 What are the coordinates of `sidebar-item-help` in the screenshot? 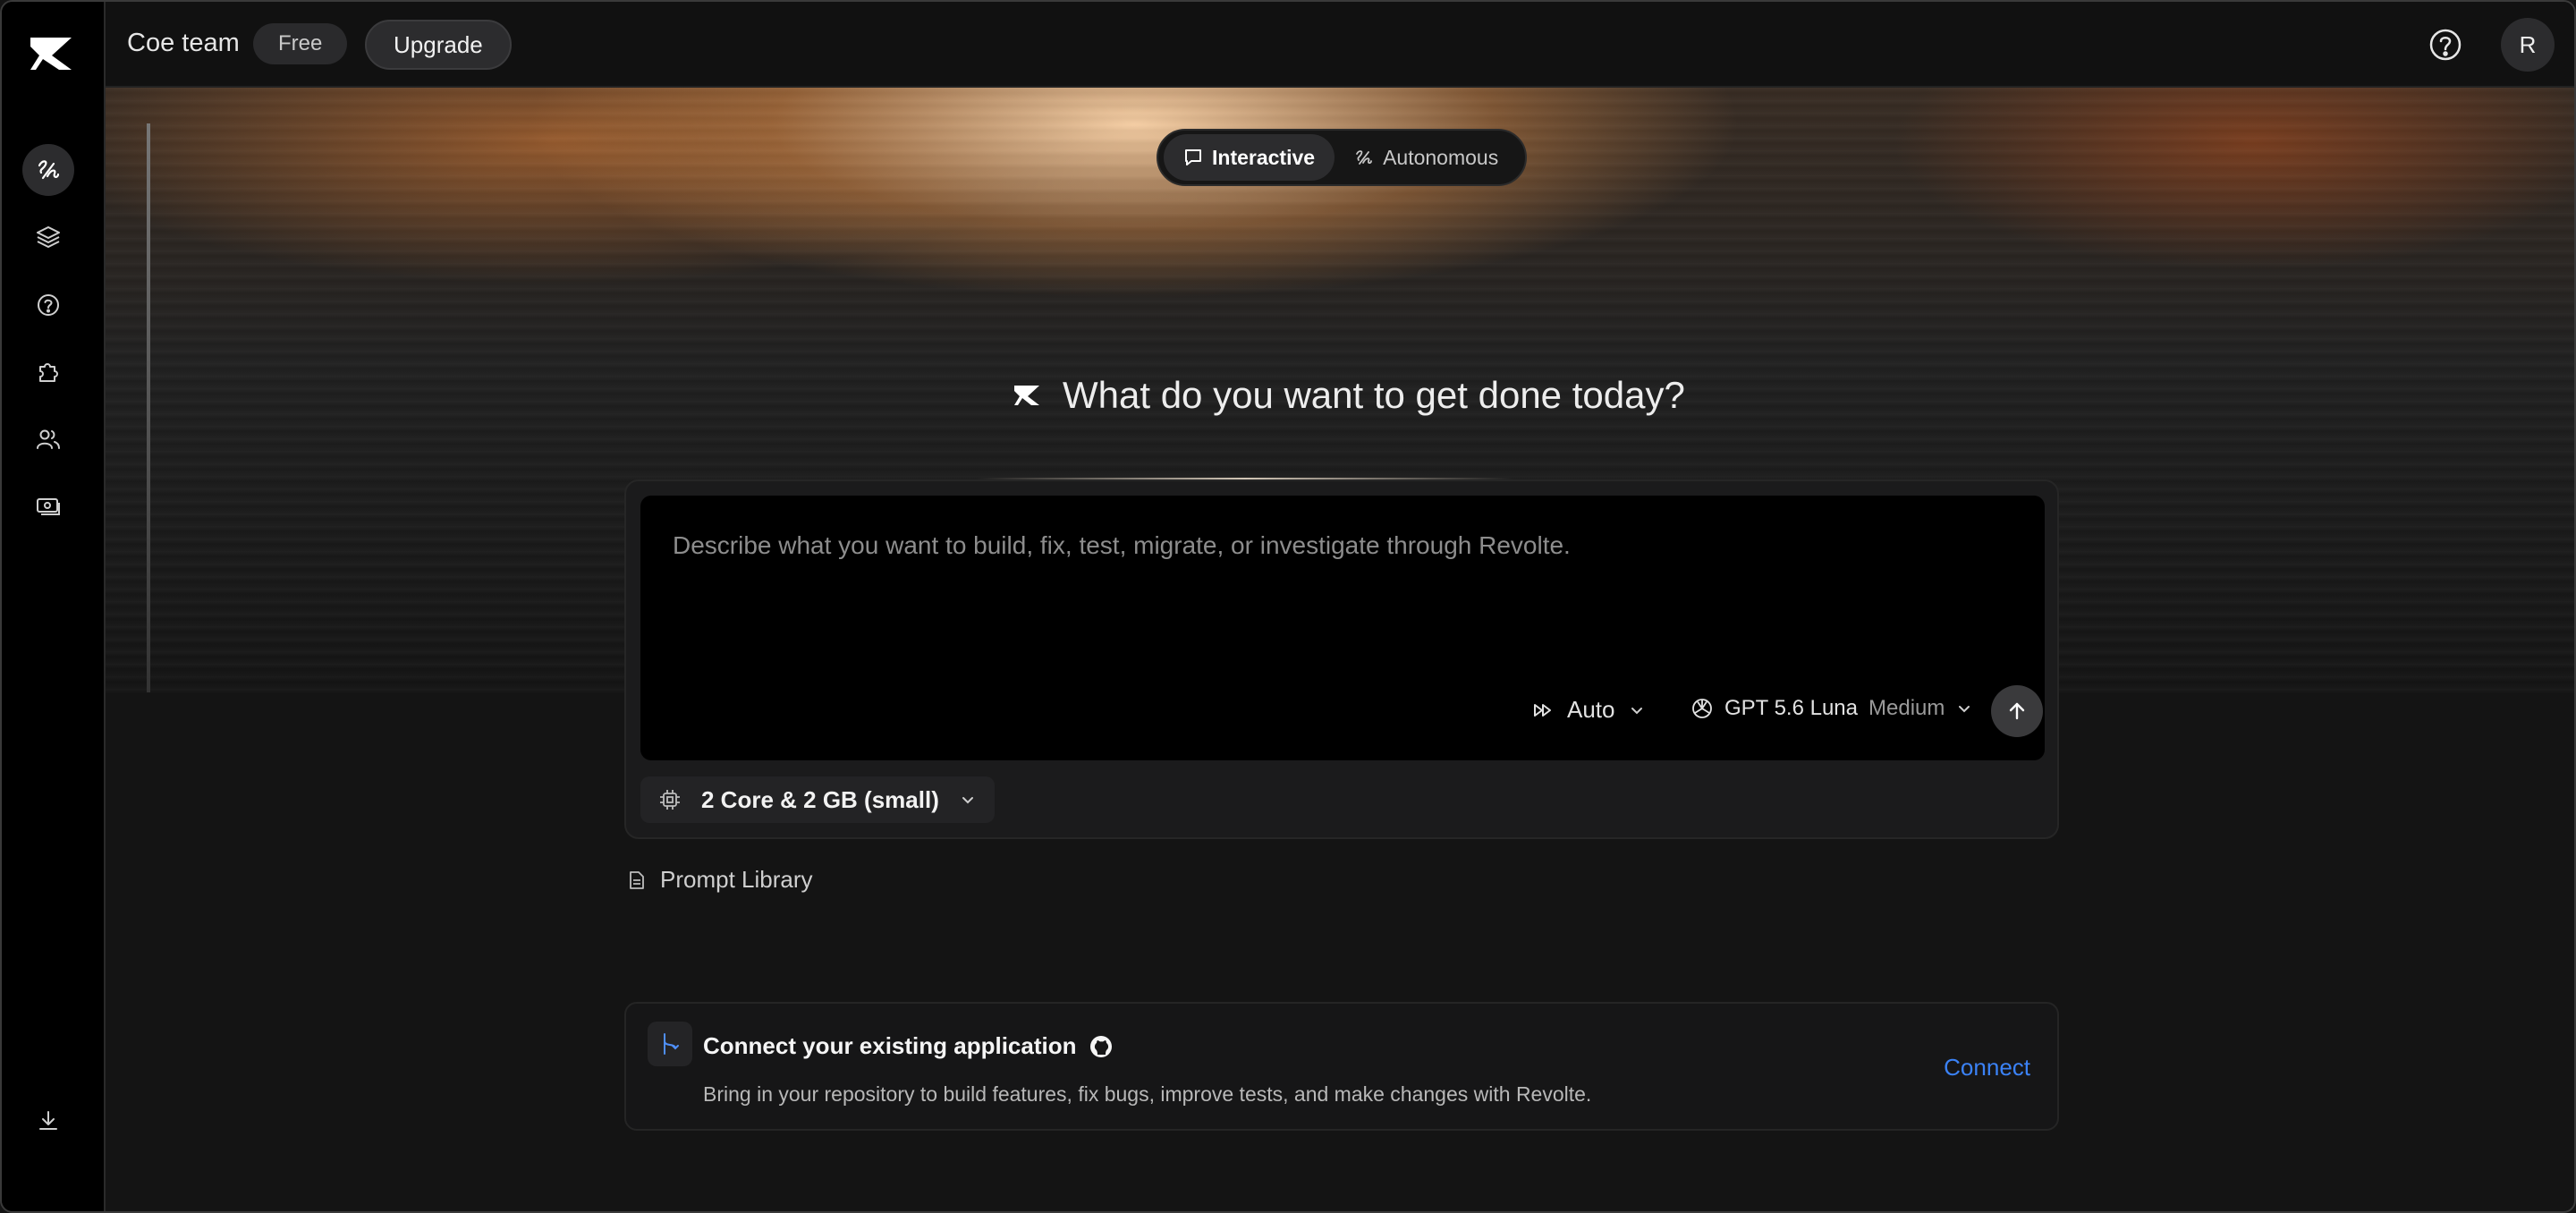 It's located at (48, 305).